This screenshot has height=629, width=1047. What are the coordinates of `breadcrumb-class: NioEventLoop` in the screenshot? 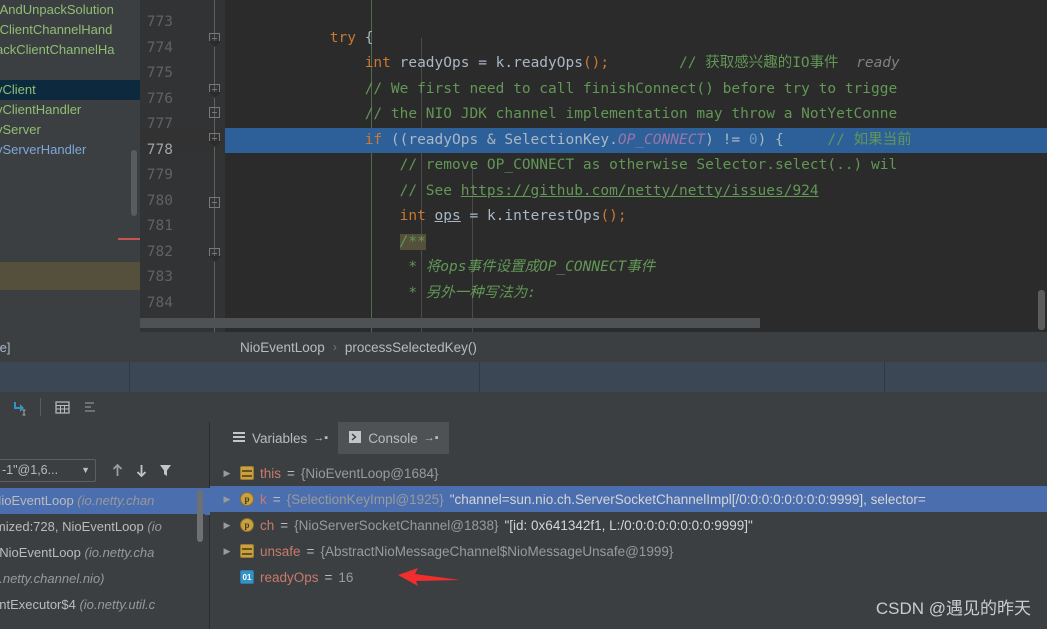 It's located at (282, 347).